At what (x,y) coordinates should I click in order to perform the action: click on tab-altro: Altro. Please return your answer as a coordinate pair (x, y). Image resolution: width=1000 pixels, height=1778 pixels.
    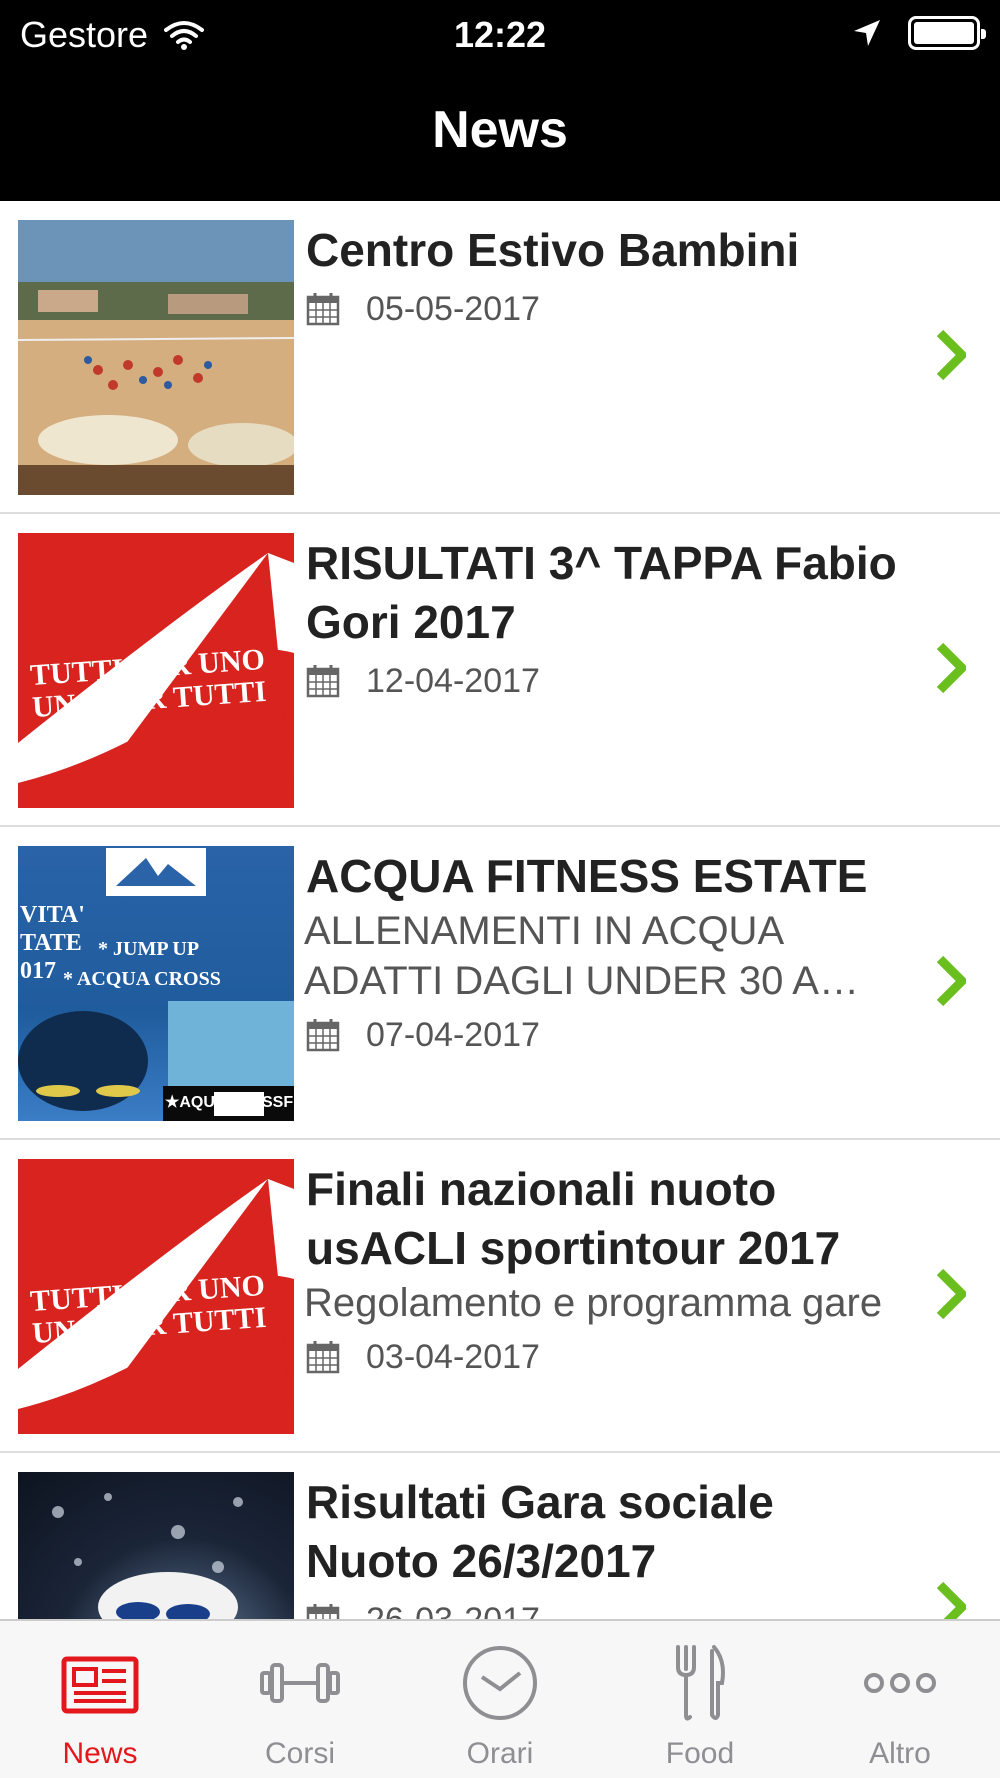
    Looking at the image, I should click on (900, 1699).